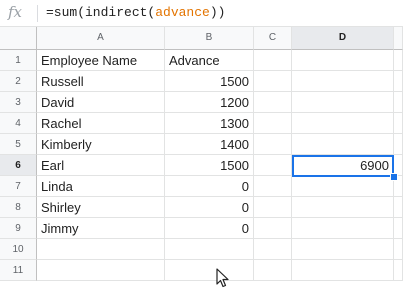  I want to click on cell-d4, so click(343, 123).